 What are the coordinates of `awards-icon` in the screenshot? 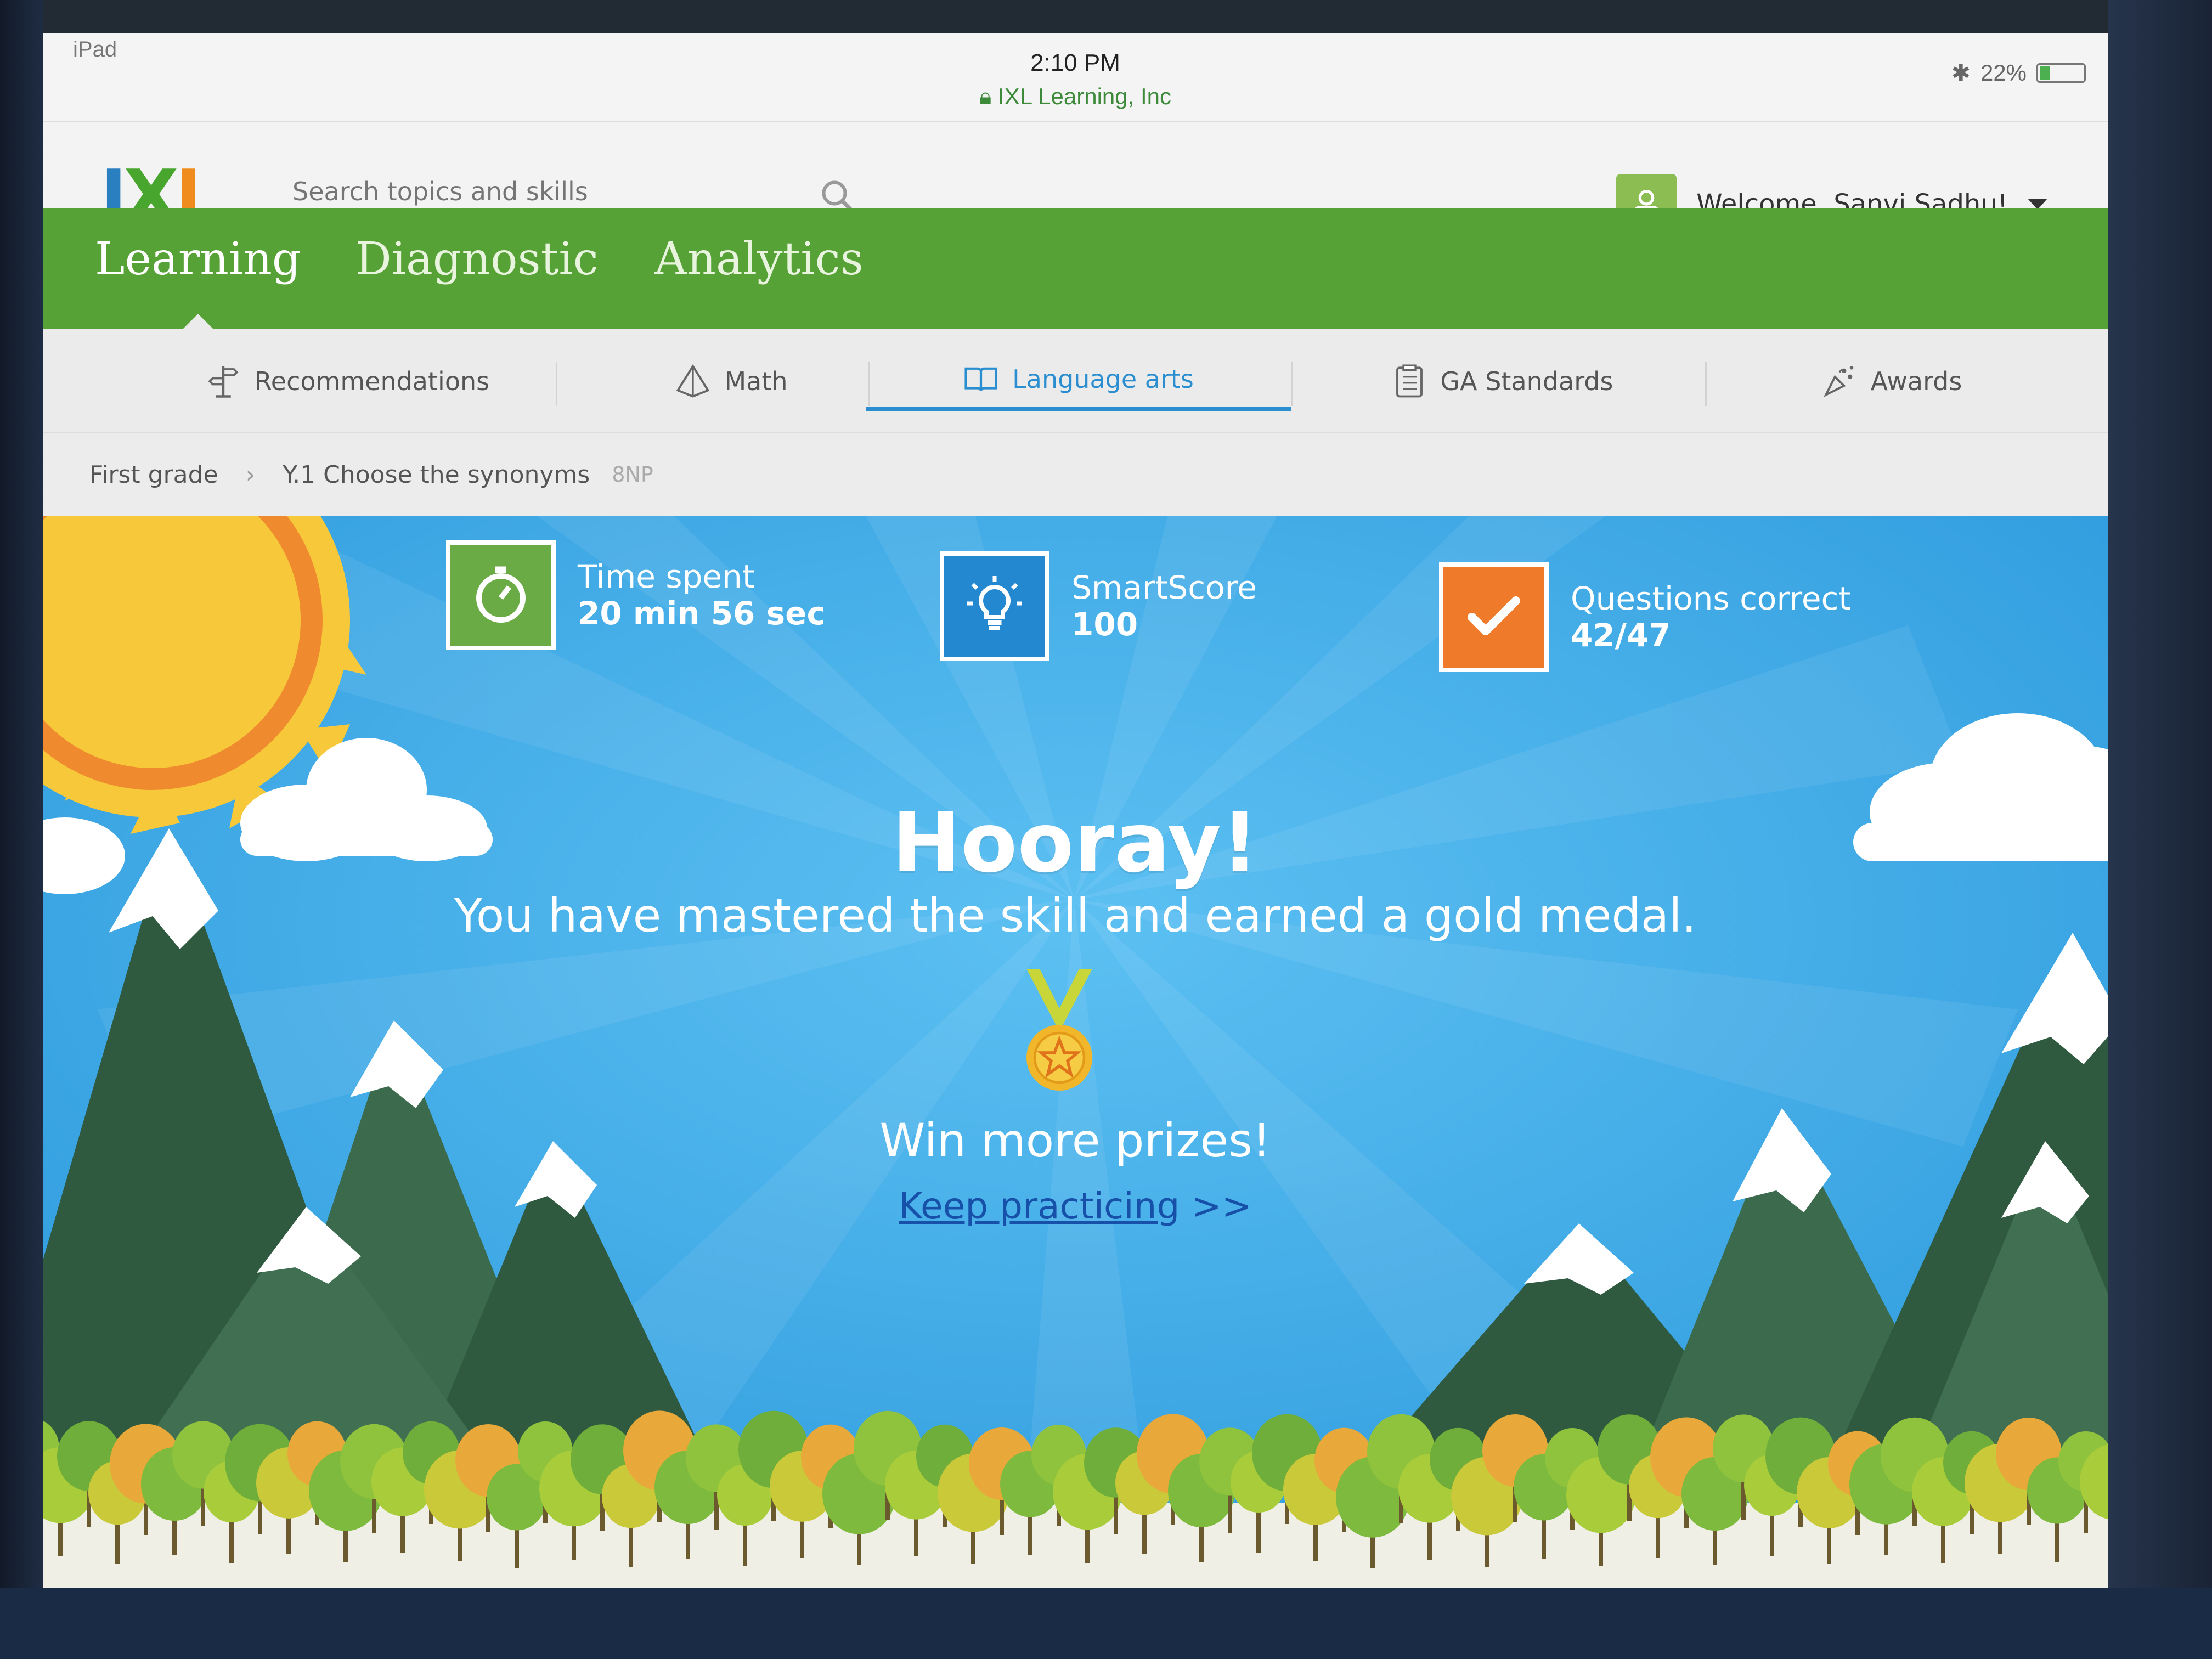 It's located at (1838, 381).